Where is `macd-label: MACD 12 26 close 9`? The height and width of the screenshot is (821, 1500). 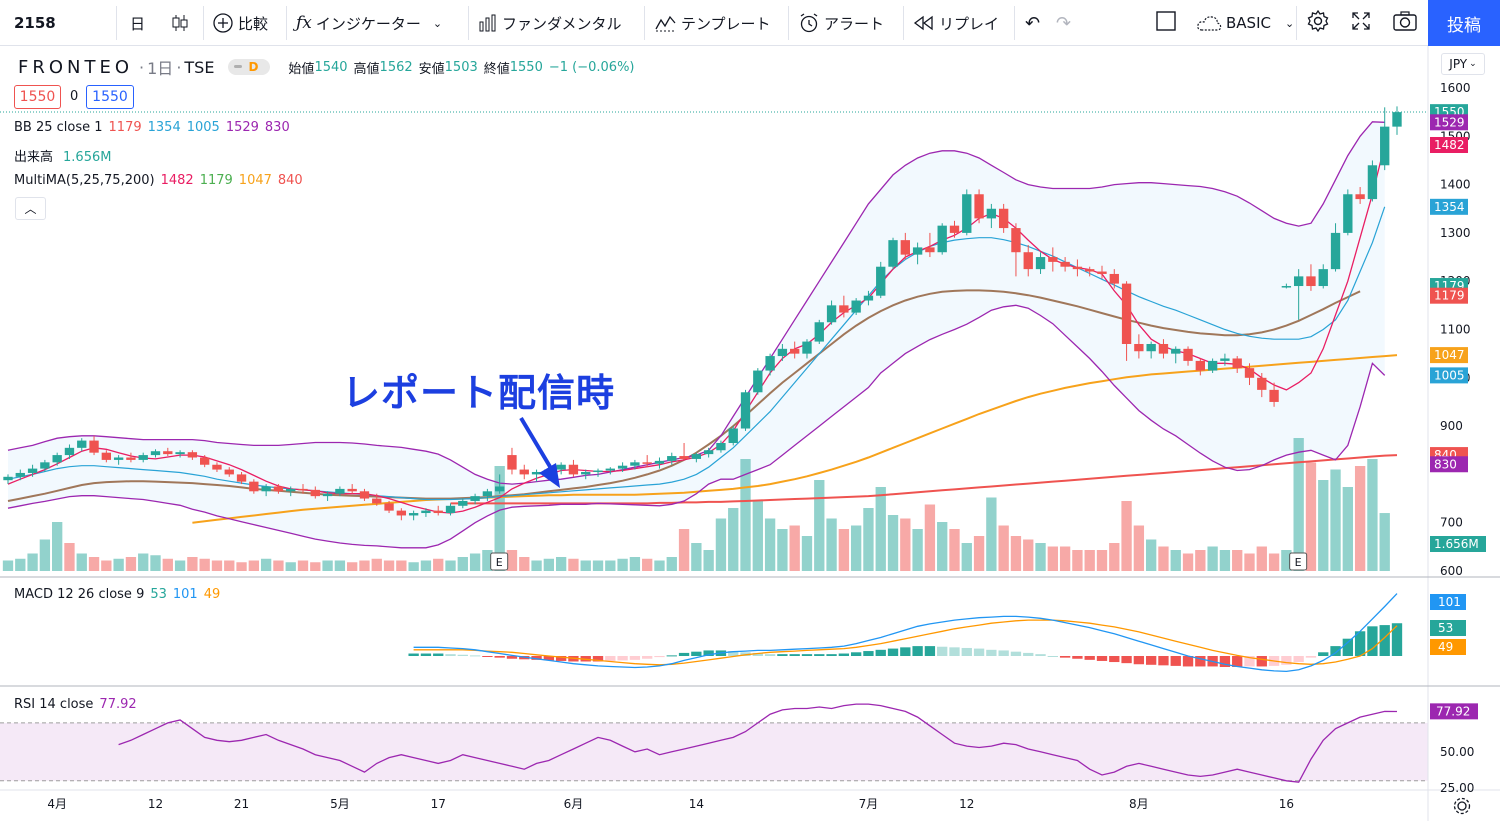
macd-label: MACD 12 26 close 9 is located at coordinates (79, 594).